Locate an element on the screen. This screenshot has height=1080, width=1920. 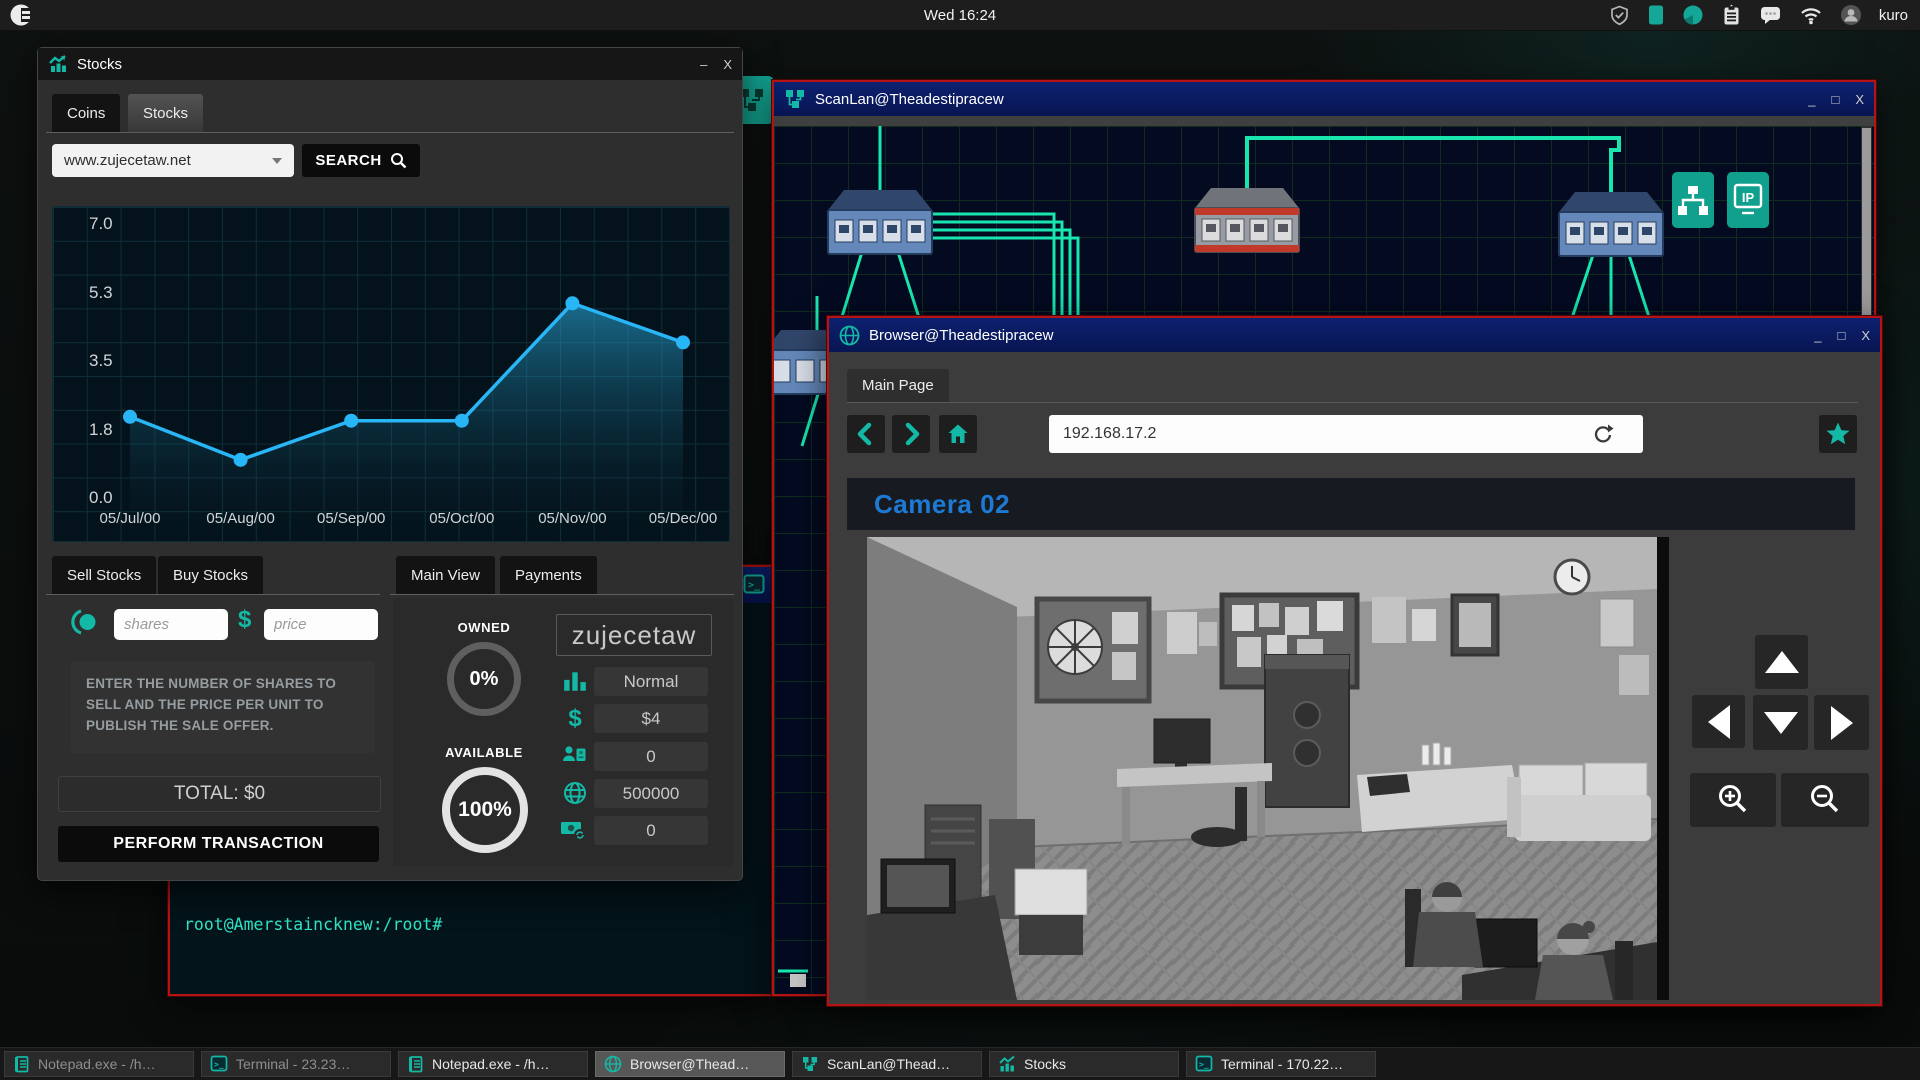
zoom-out-button is located at coordinates (1825, 800).